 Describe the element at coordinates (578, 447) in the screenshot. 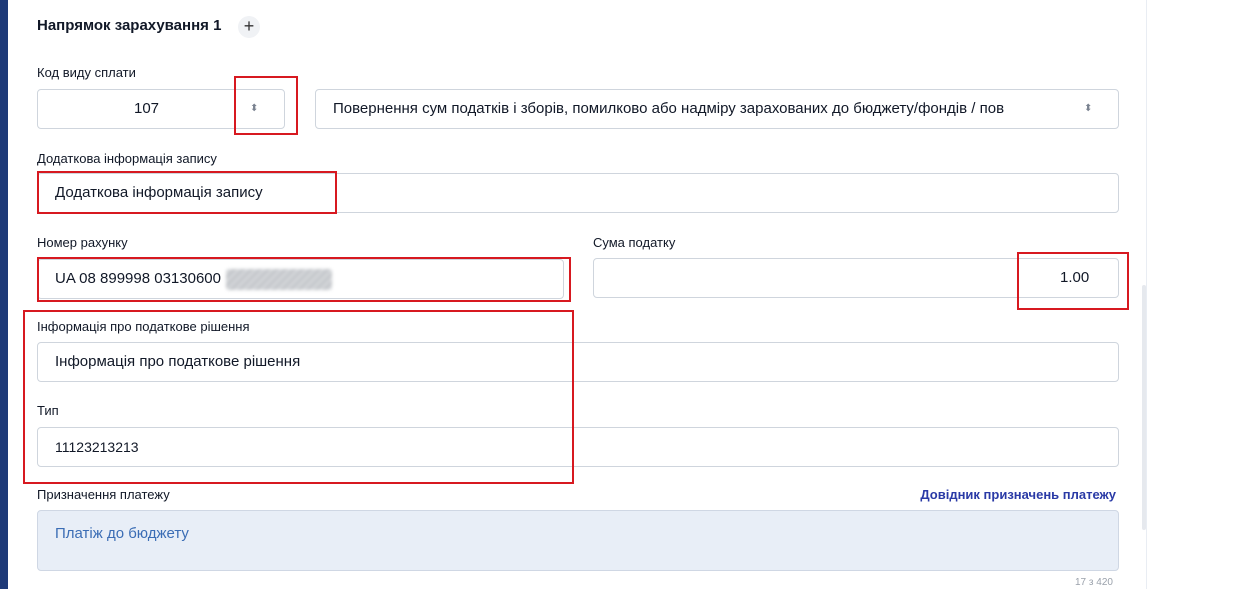

I see `type-input: 11123213213` at that location.